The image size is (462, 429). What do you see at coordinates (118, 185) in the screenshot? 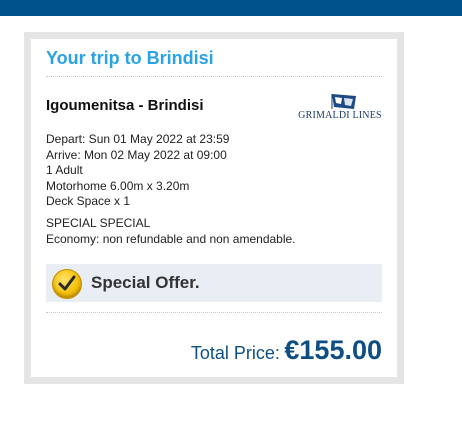
I see `vehicle-info: Motorhome 6.00m x 3.20m` at bounding box center [118, 185].